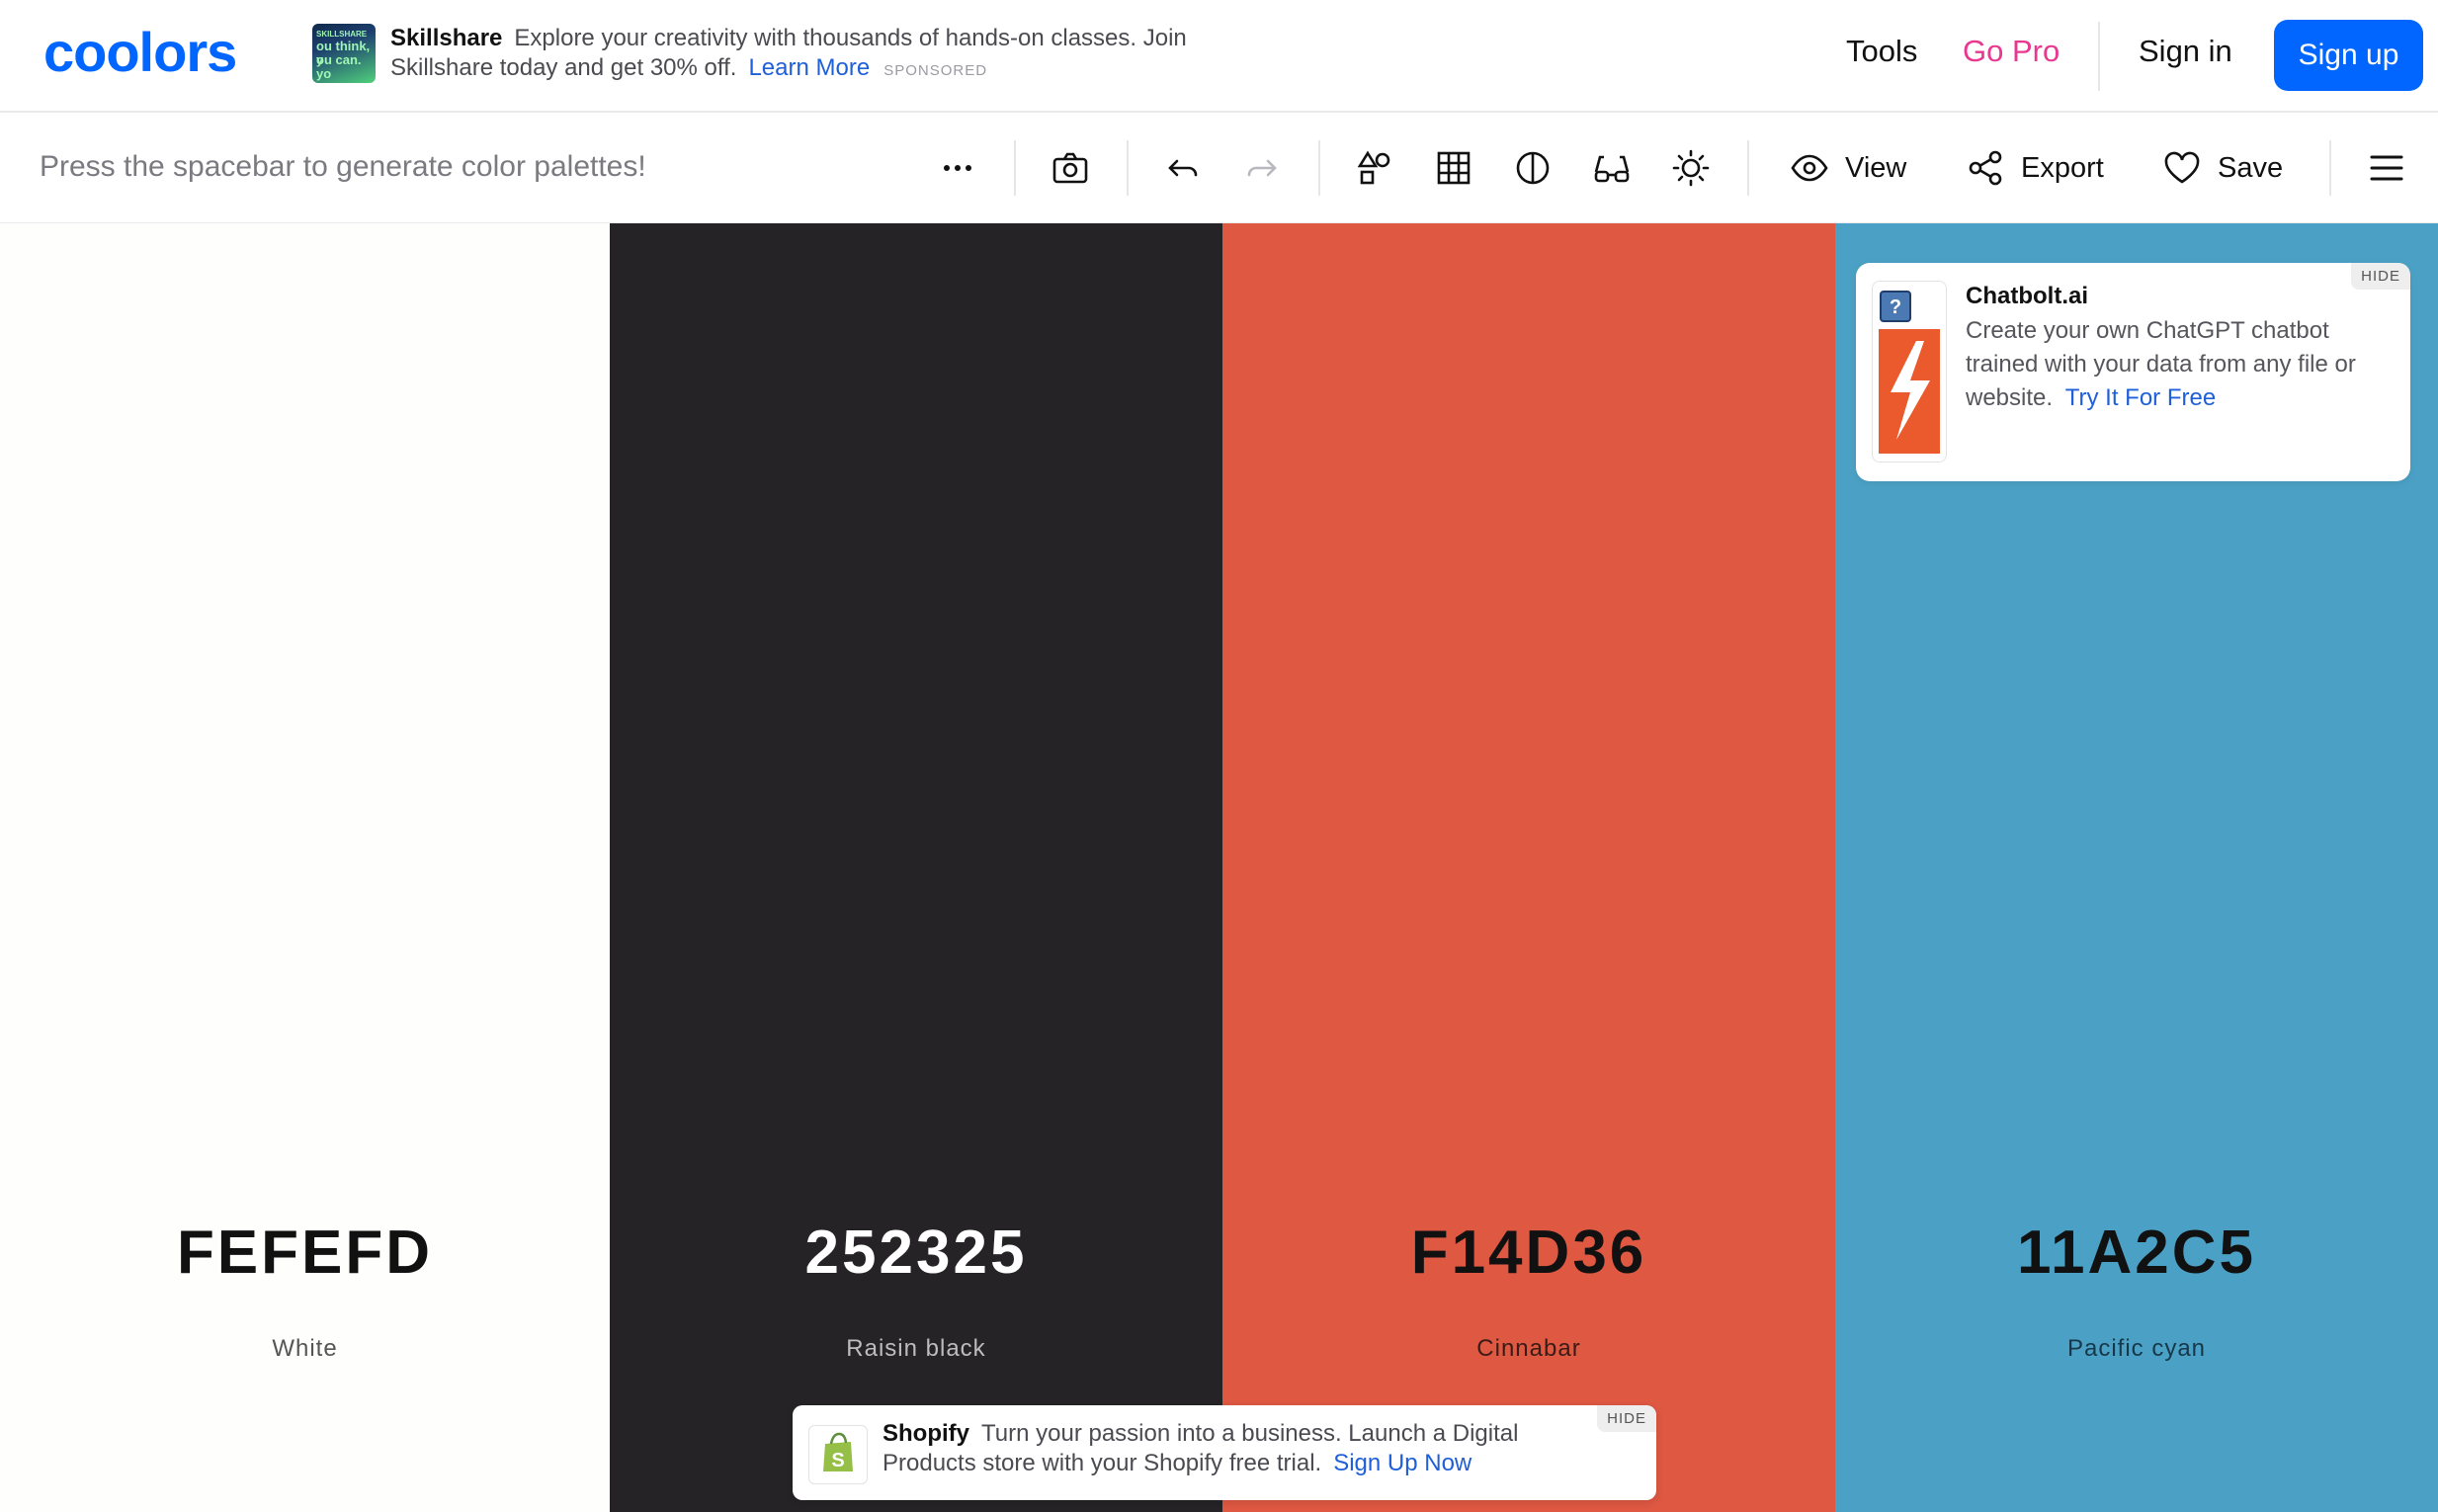  I want to click on swatch-color-name: White, so click(305, 1348).